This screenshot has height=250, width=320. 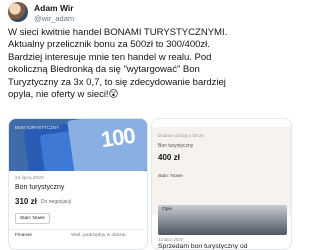 What do you see at coordinates (170, 239) in the screenshot?
I see `listing-date: 23 lipca 2020` at bounding box center [170, 239].